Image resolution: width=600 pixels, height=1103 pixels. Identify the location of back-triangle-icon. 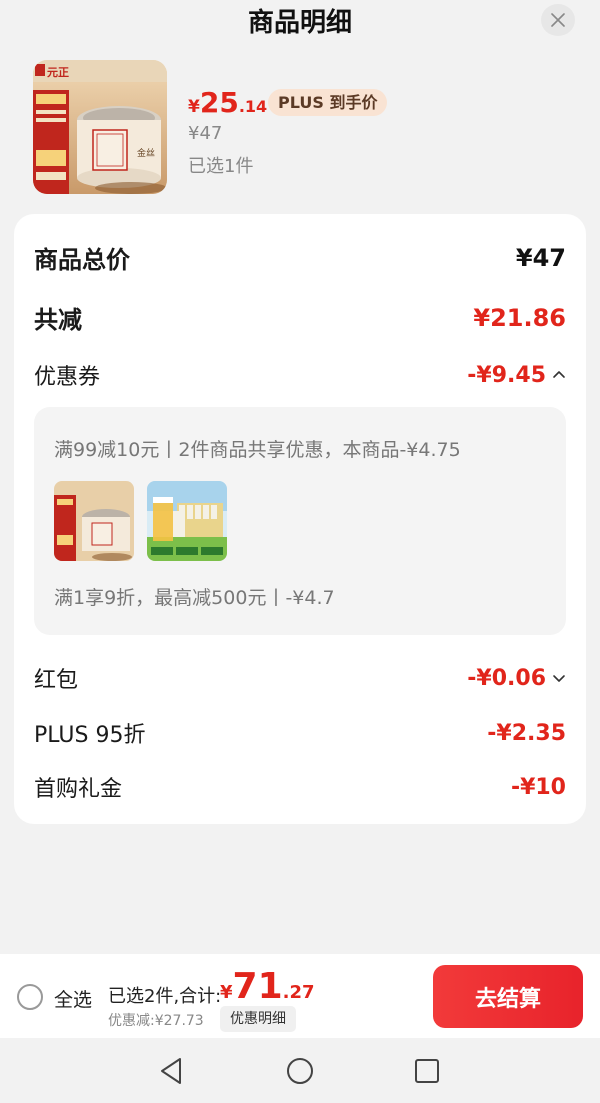
(171, 1071).